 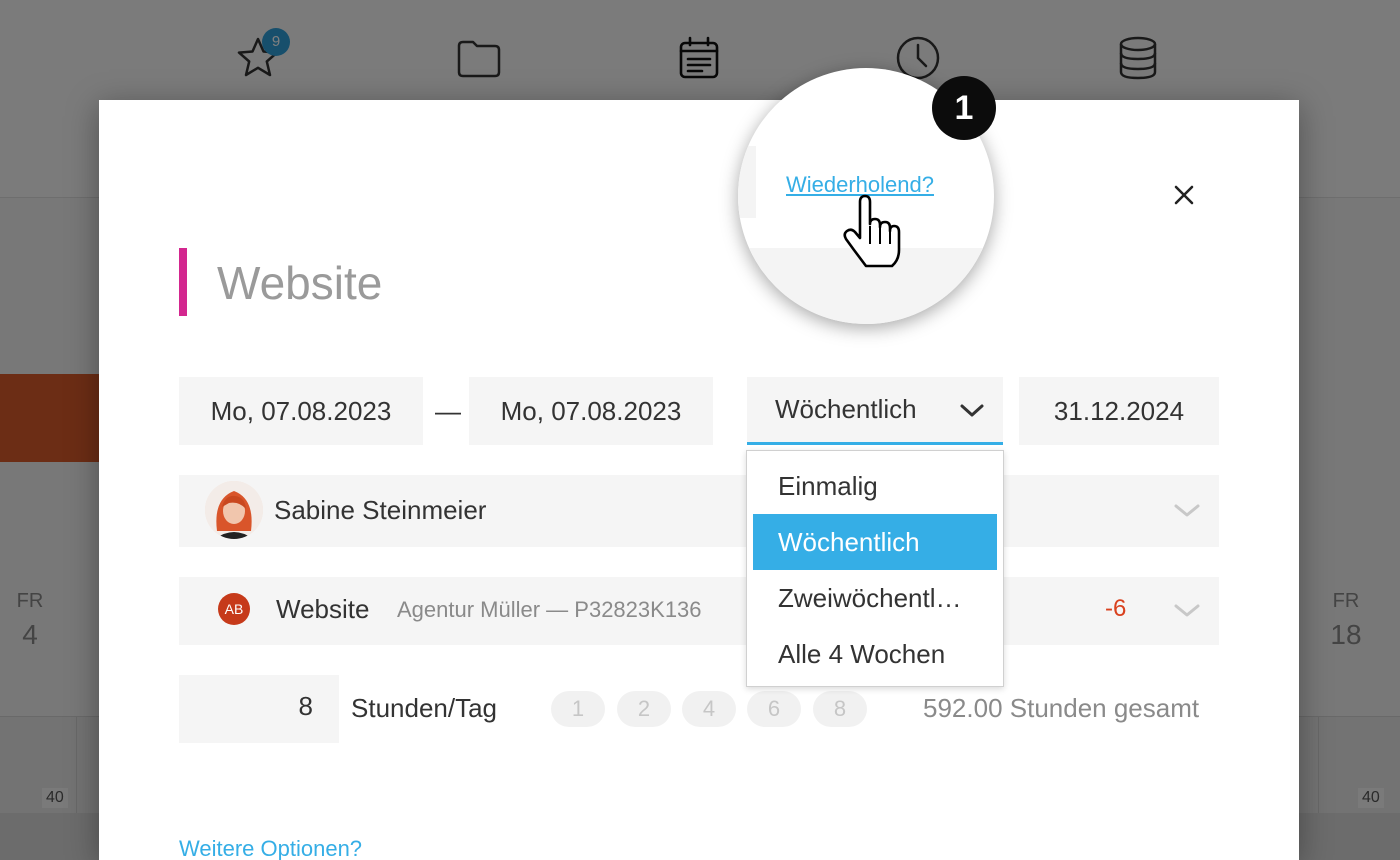 I want to click on magnified-field-edge, so click(x=747, y=182).